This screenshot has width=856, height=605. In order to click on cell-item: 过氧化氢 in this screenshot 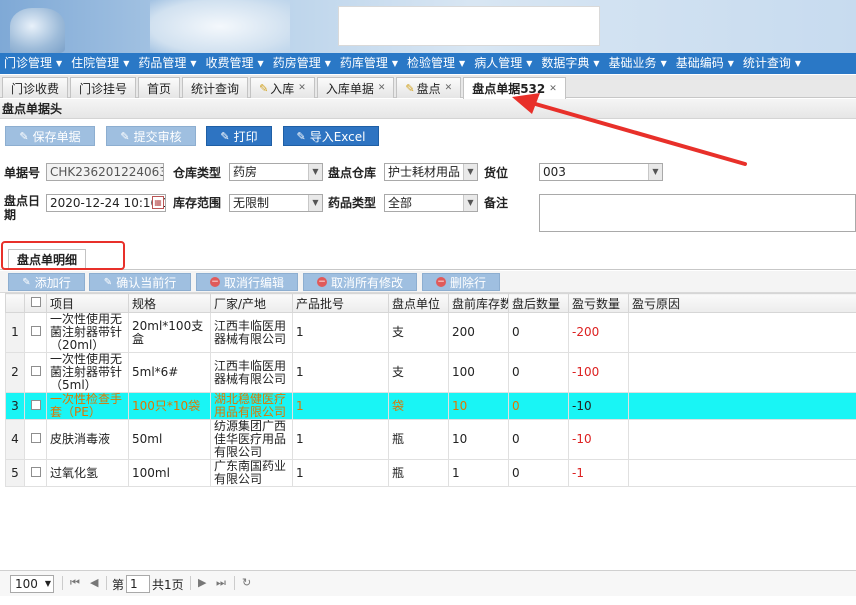, I will do `click(87, 473)`.